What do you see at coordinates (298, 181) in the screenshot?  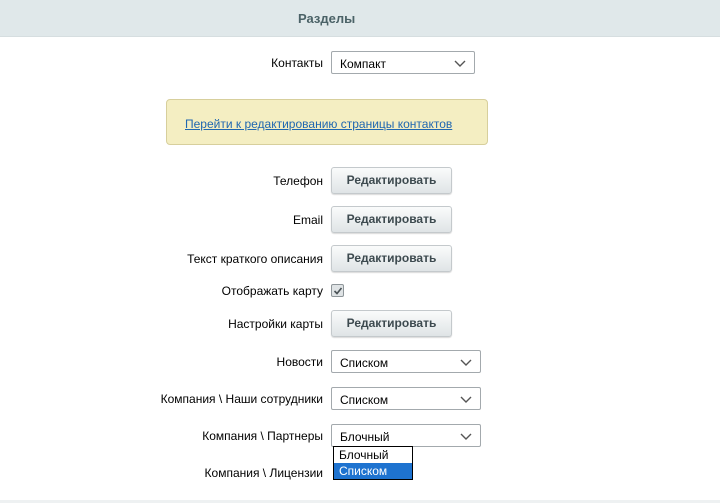 I see `phone-label: Телефон` at bounding box center [298, 181].